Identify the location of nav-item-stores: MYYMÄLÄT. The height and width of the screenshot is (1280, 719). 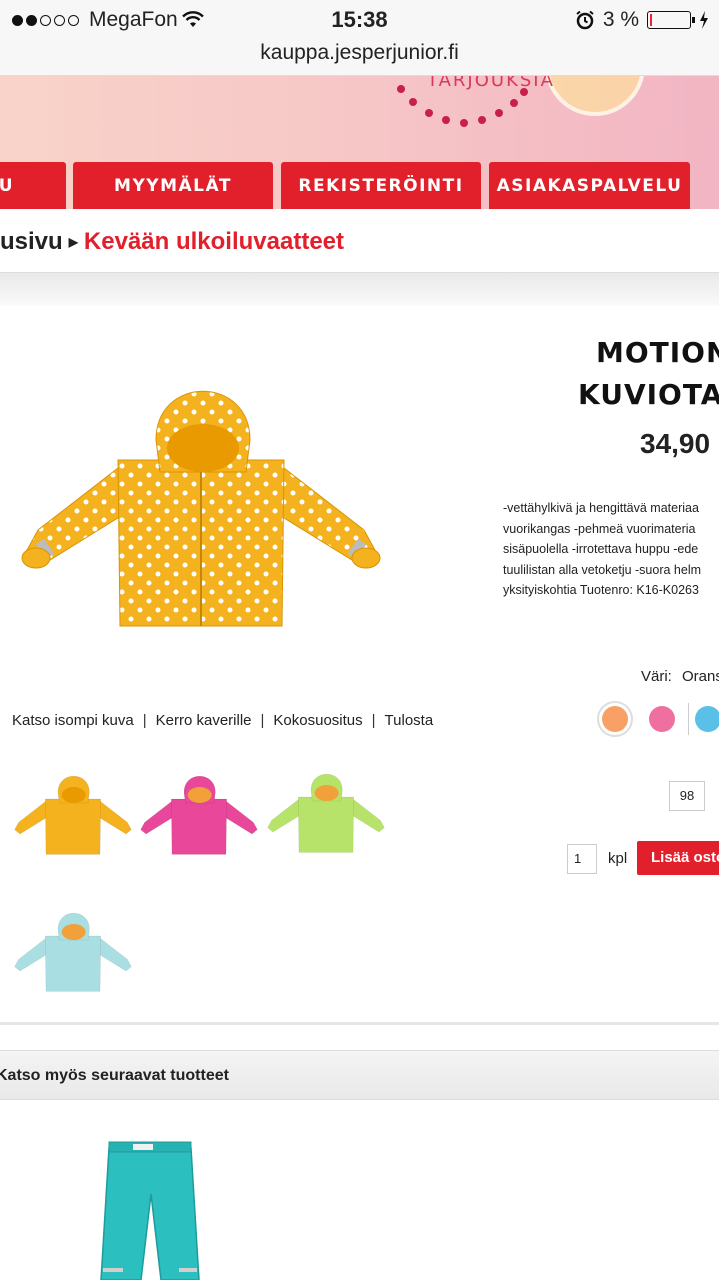
(173, 185).